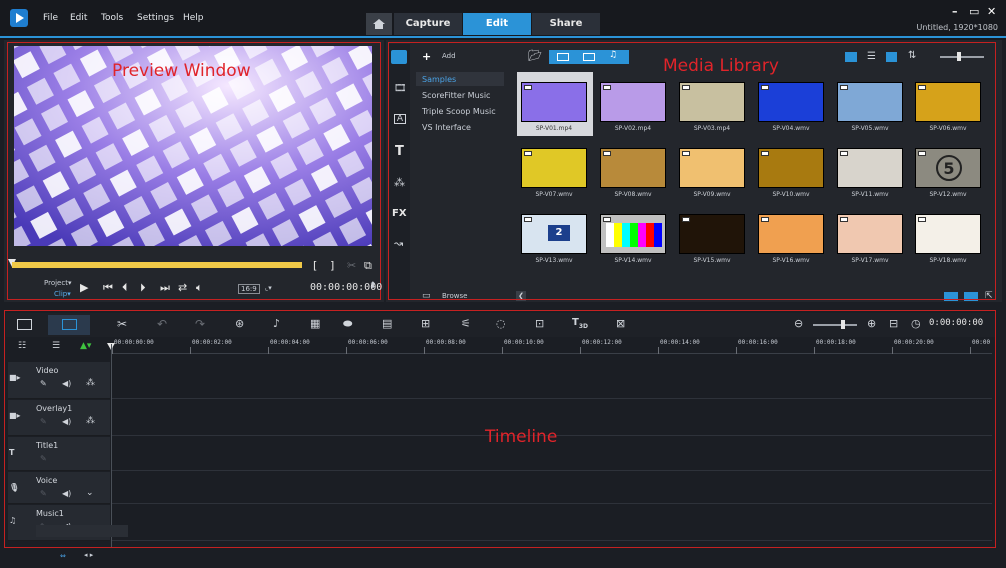 Image resolution: width=1006 pixels, height=568 pixels. Describe the element at coordinates (112, 18) in the screenshot. I see `menu-tools: Tools` at that location.